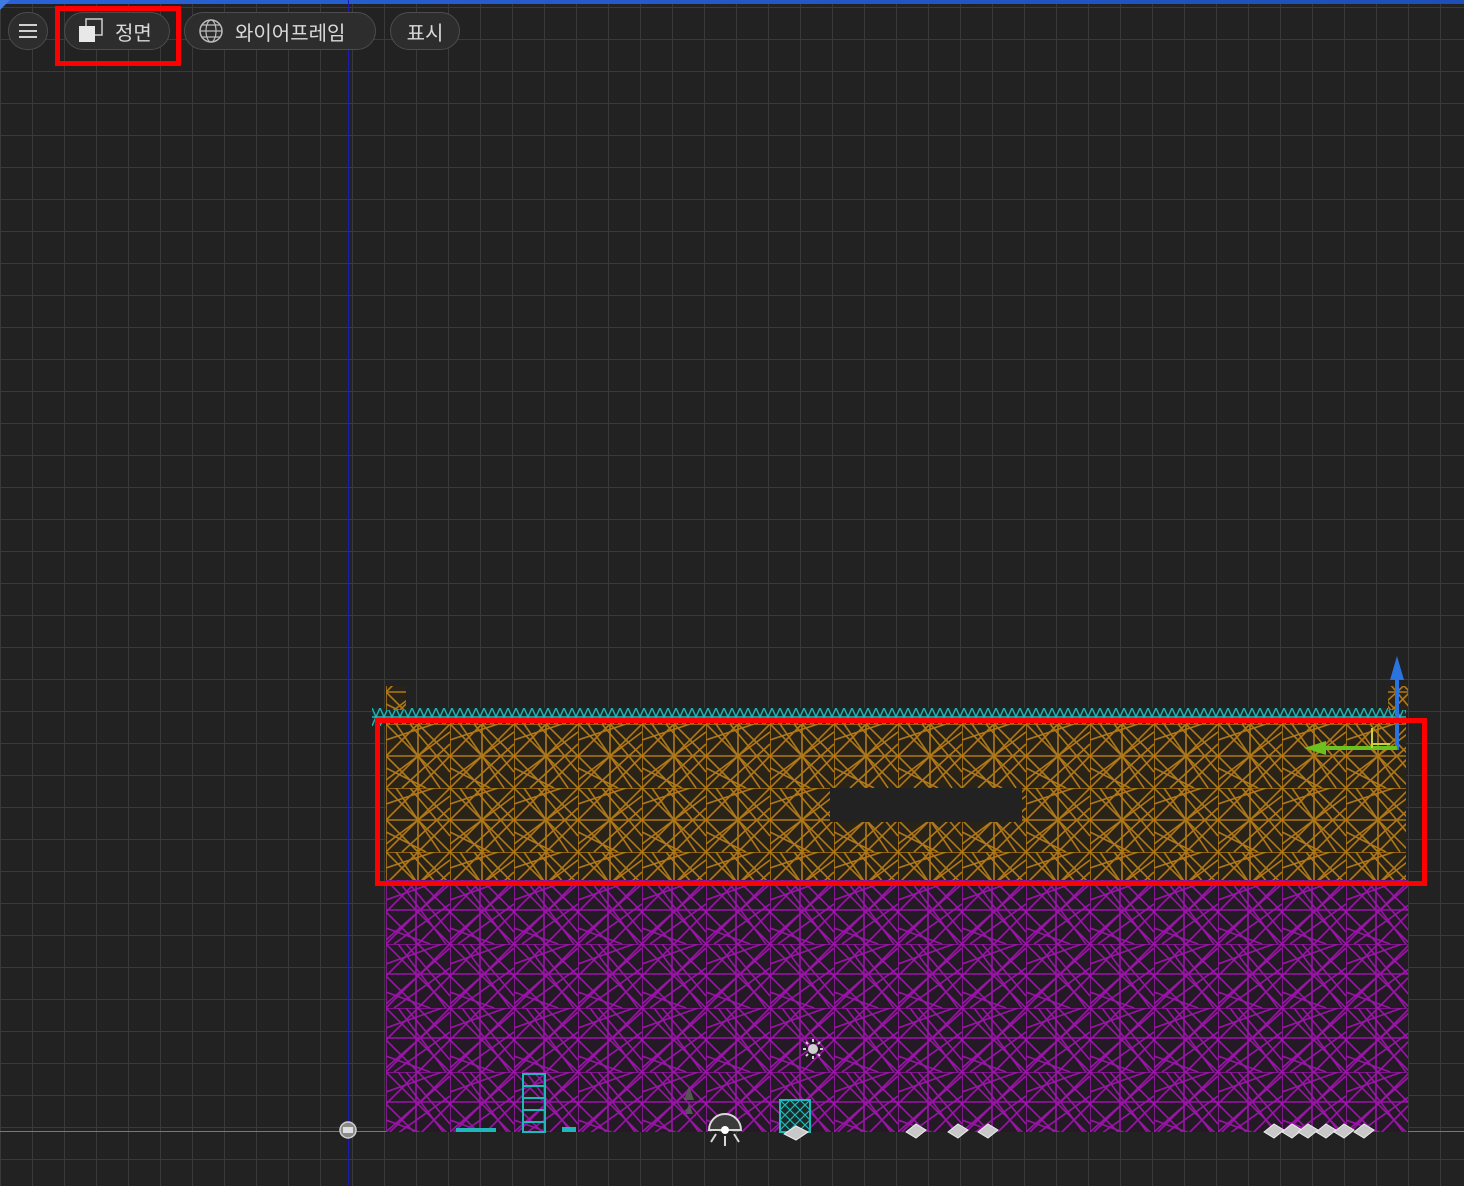 Image resolution: width=1464 pixels, height=1186 pixels. What do you see at coordinates (725, 1129) in the screenshot?
I see `directional-light-icon` at bounding box center [725, 1129].